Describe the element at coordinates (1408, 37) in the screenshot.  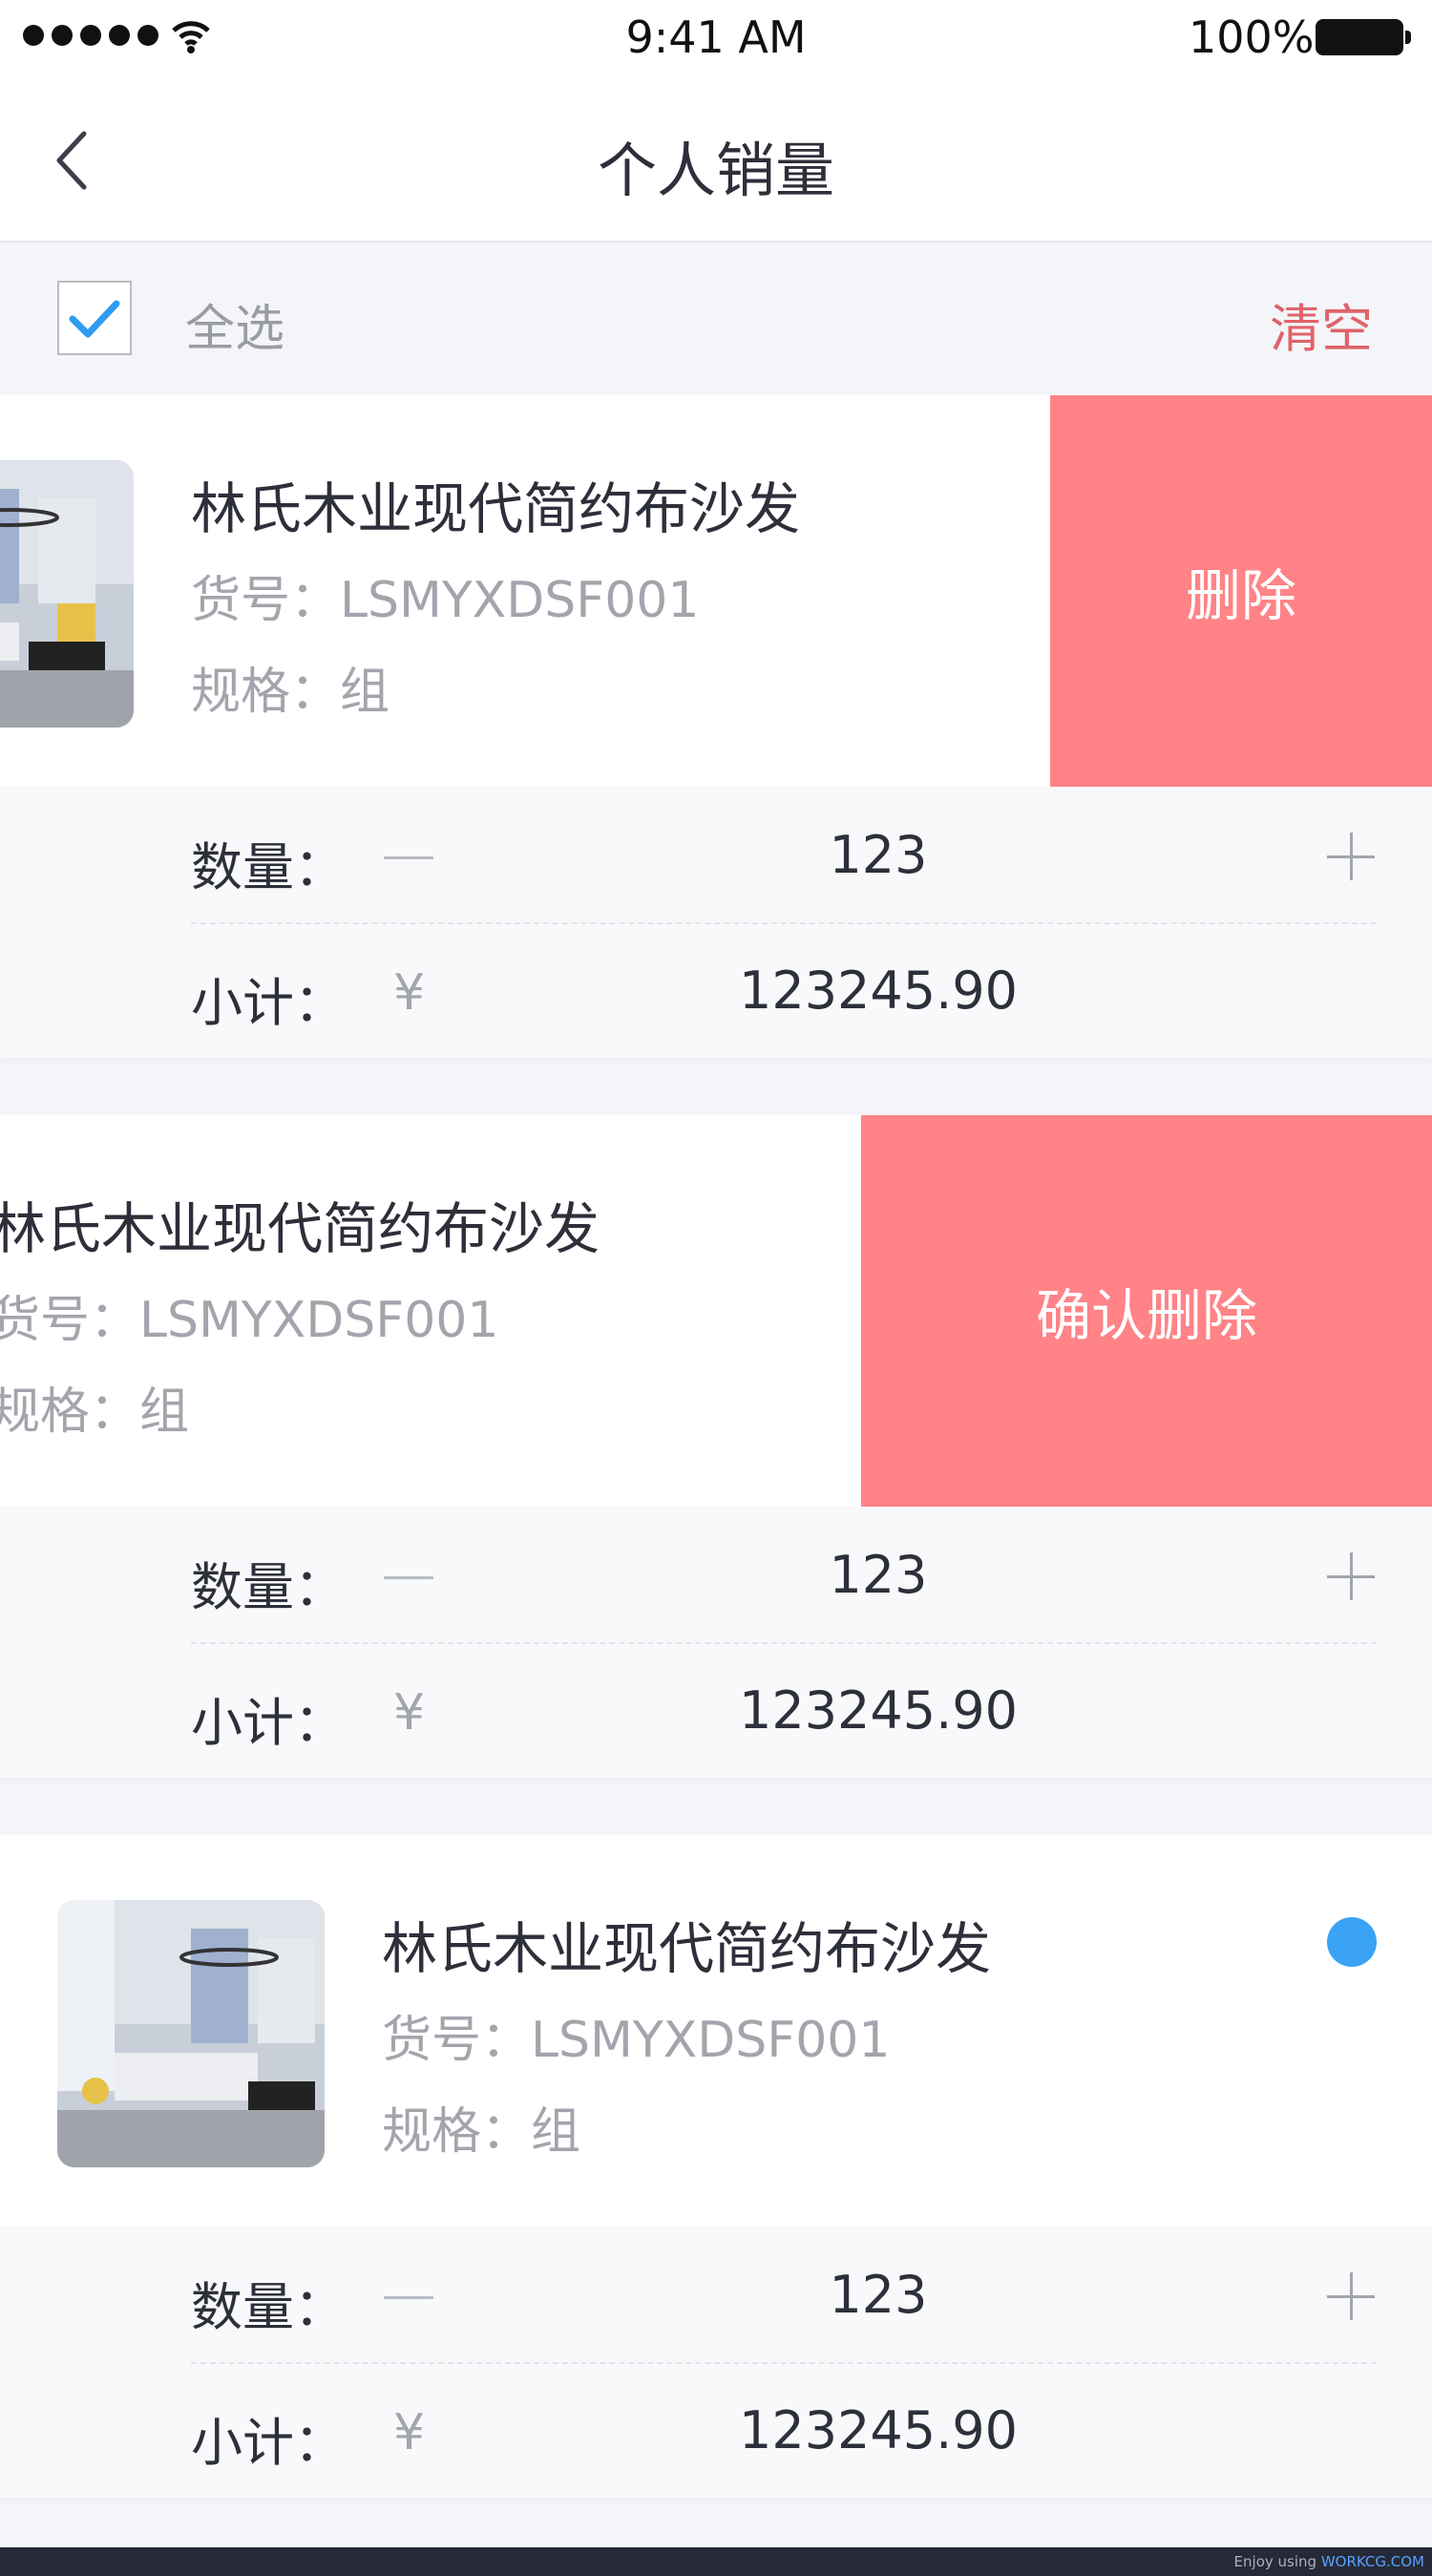
I see `battery-tip` at that location.